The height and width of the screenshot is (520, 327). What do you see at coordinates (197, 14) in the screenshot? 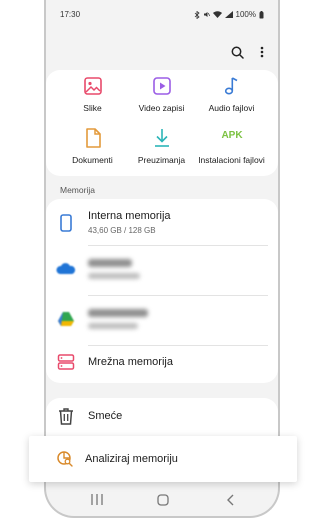
I see `bluetooth-icon` at bounding box center [197, 14].